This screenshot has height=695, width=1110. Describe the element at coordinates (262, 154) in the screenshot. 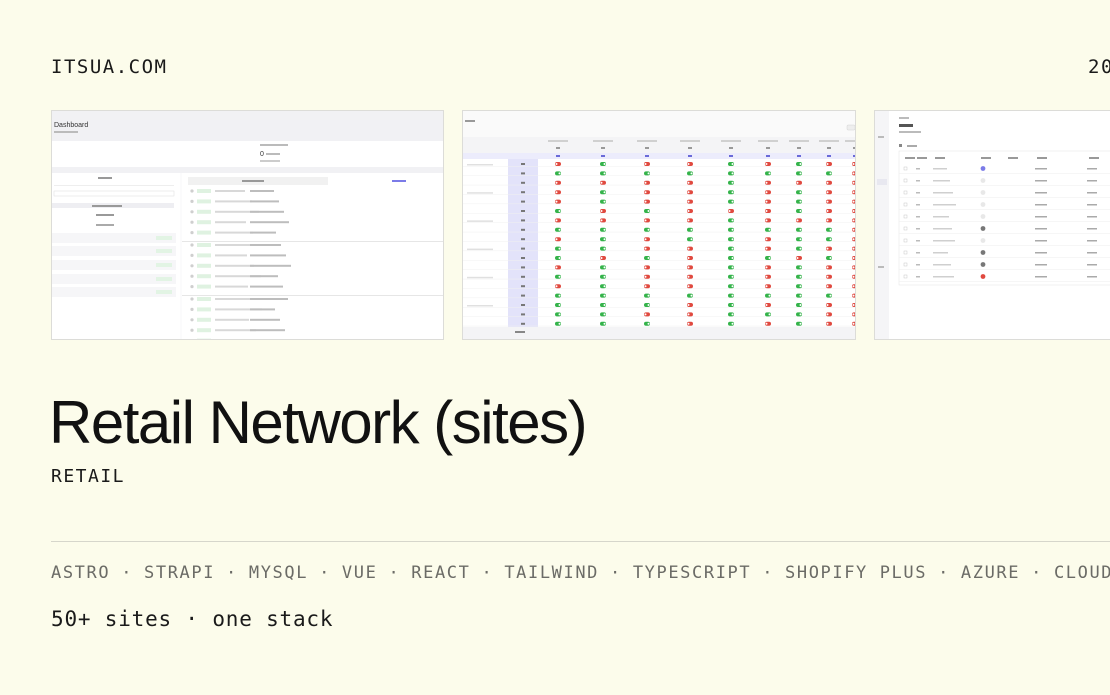

I see `svg-text: 0` at that location.